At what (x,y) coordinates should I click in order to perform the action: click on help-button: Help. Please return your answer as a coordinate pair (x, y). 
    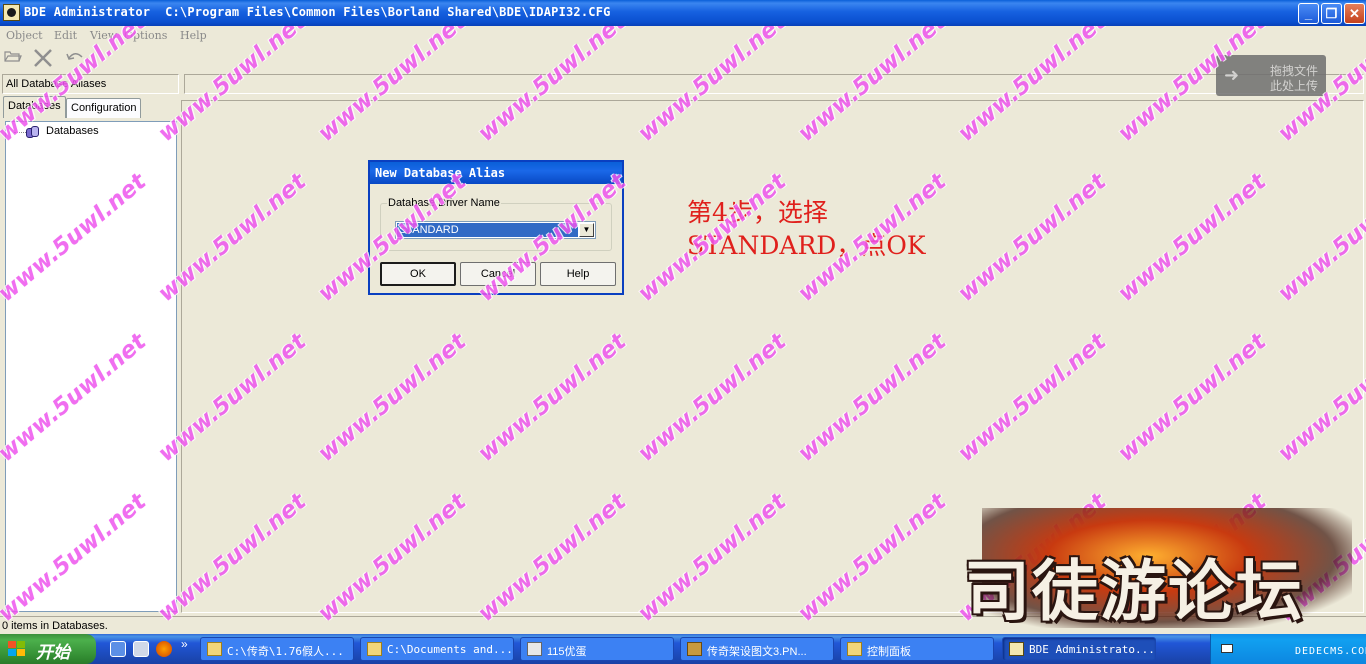
    Looking at the image, I should click on (578, 274).